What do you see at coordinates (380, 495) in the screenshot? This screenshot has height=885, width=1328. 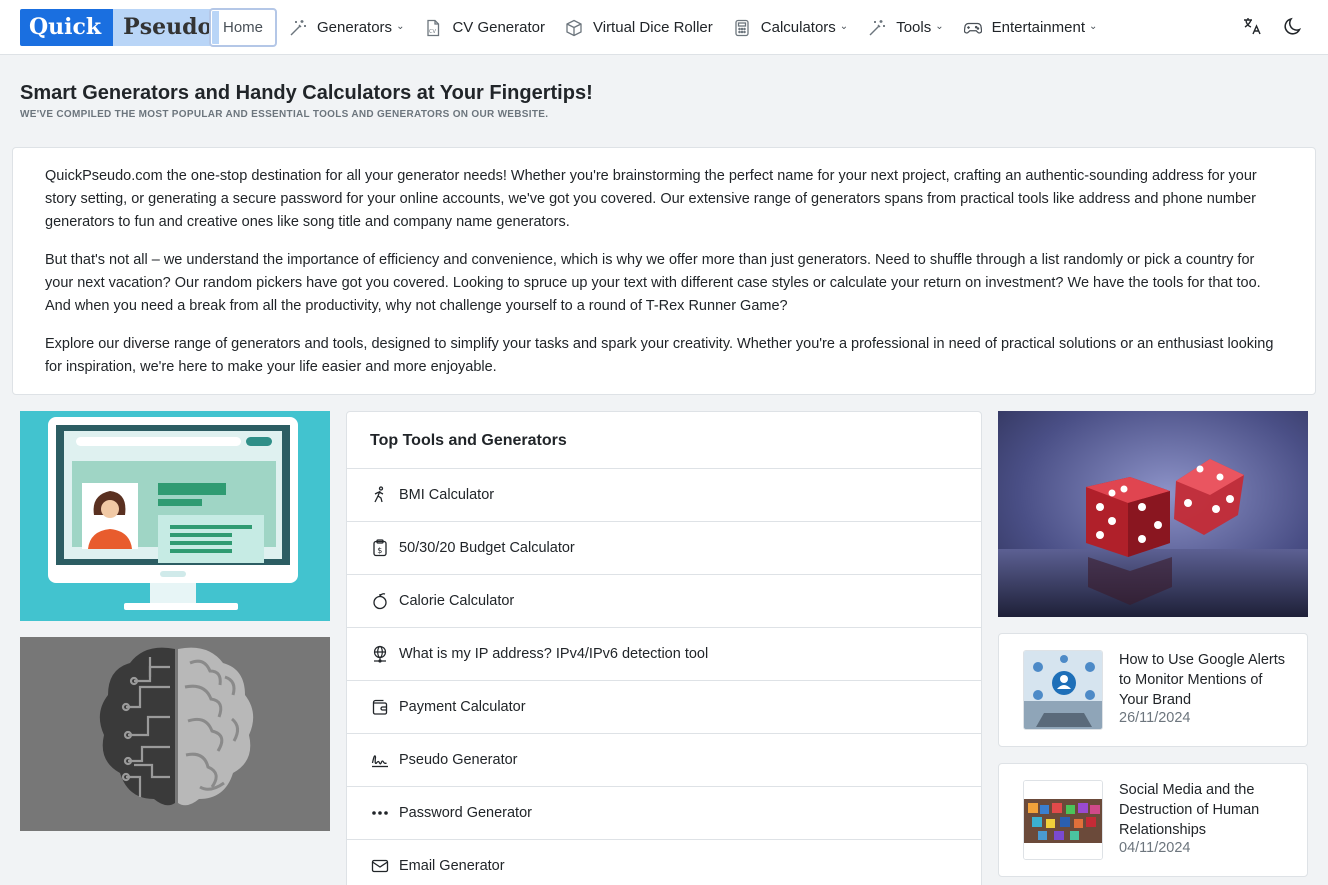 I see `person-walking-icon` at bounding box center [380, 495].